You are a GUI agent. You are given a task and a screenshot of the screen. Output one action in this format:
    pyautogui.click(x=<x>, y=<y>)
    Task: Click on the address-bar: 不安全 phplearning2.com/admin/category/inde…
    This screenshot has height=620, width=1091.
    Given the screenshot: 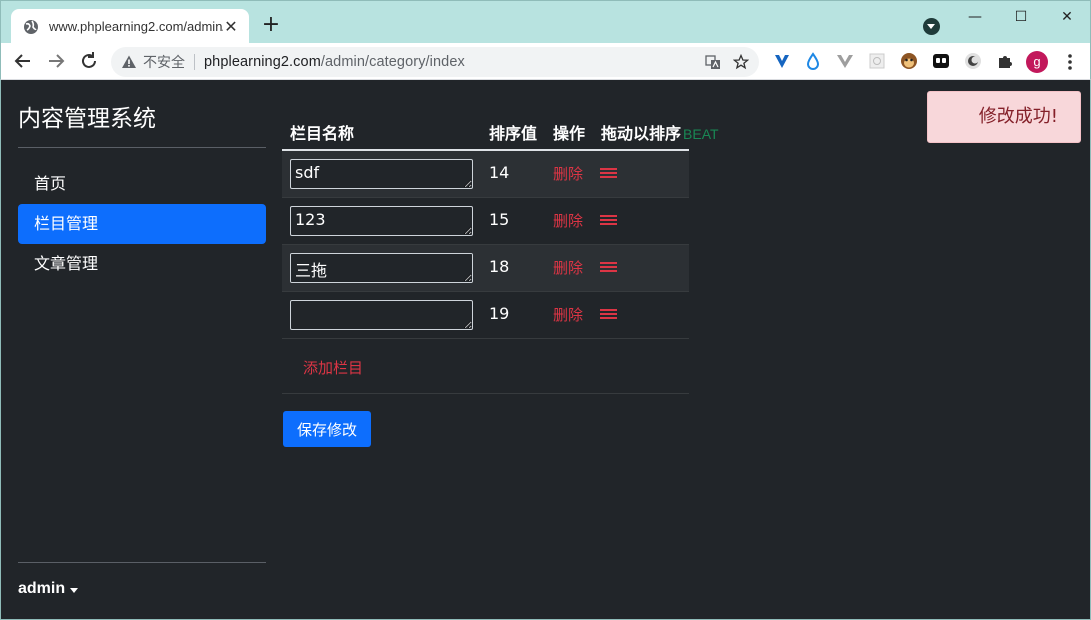 What is the action you would take?
    pyautogui.click(x=435, y=62)
    